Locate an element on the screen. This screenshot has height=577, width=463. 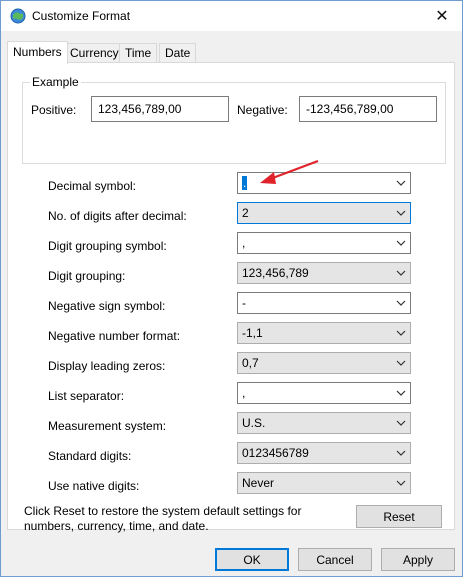
positive-label: Positive: is located at coordinates (54, 110).